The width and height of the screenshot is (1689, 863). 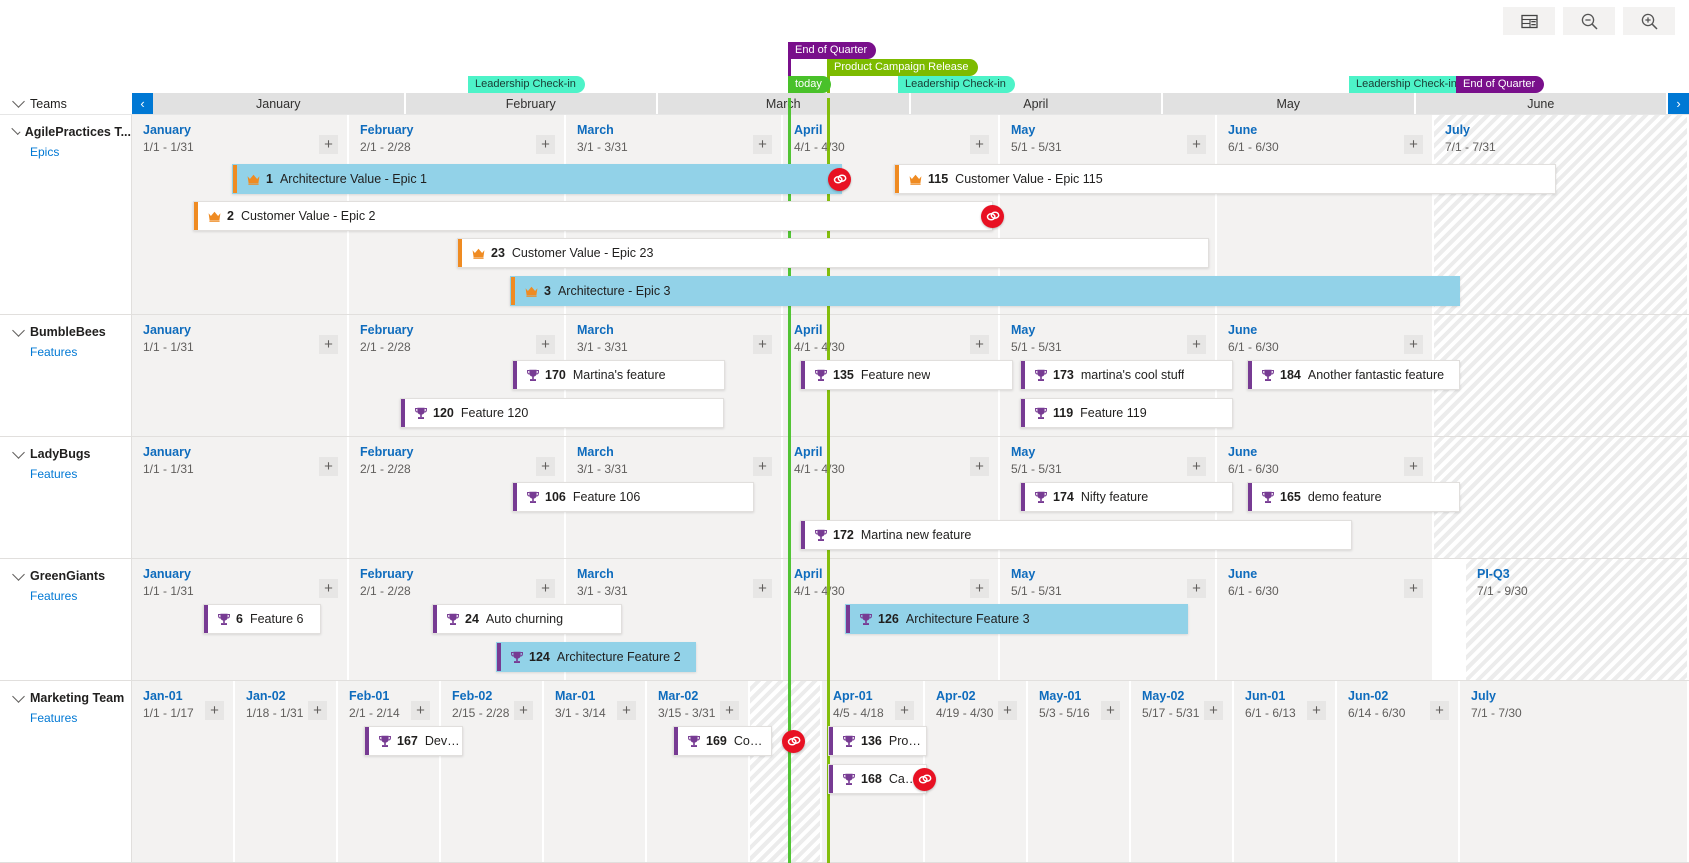 I want to click on feature-card: 172 Martina new feature, so click(x=1076, y=535).